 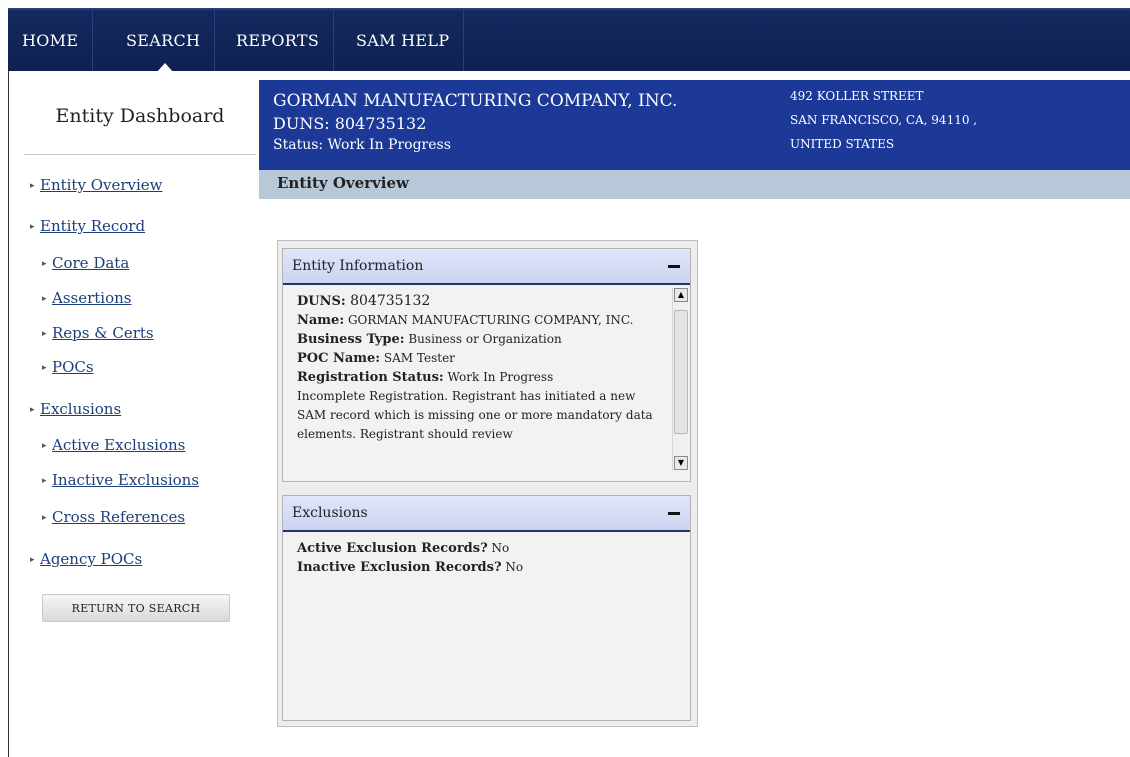 I want to click on nav-reports: REPORTS, so click(x=278, y=40).